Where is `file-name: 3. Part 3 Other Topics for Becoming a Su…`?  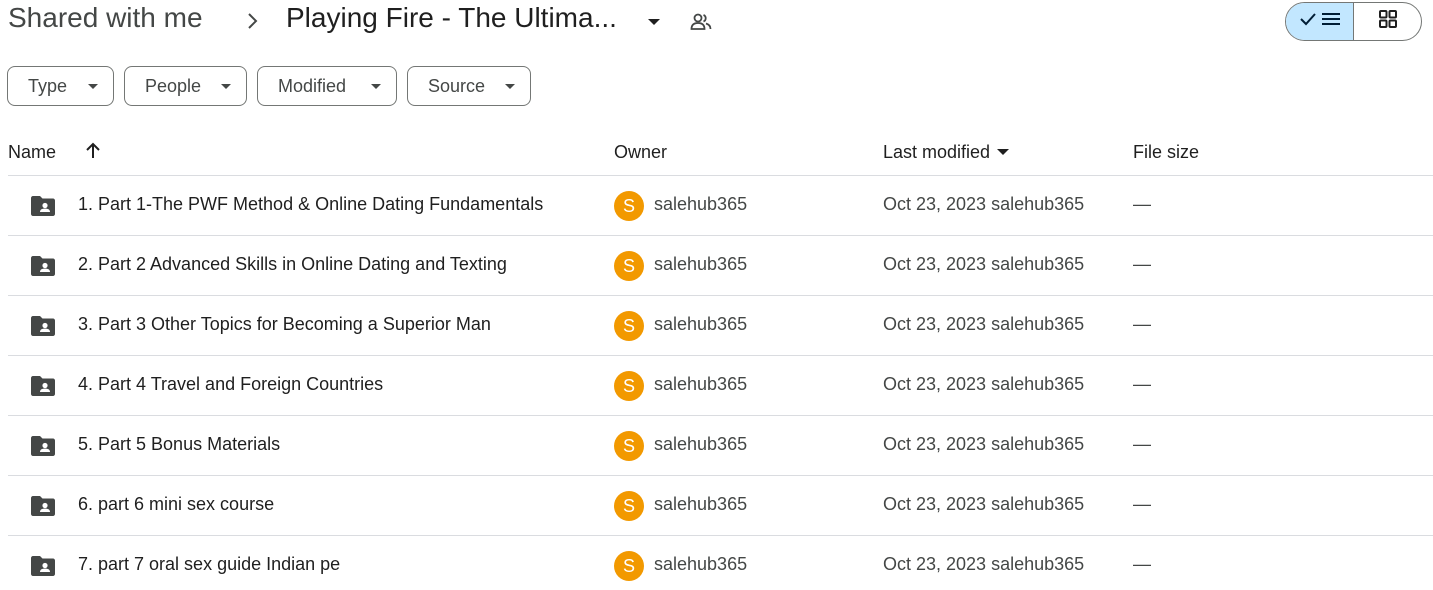
file-name: 3. Part 3 Other Topics for Becoming a Su… is located at coordinates (284, 324).